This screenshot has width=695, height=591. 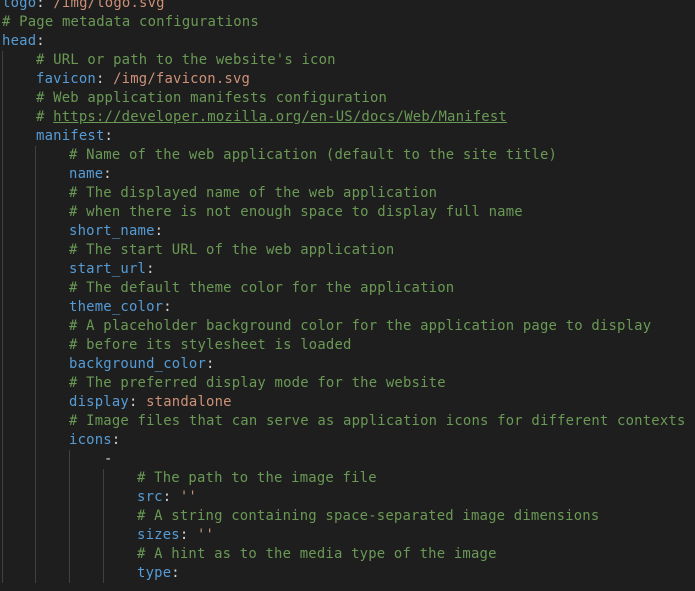 I want to click on code-text: # The start URL of the web application, so click(x=231, y=250).